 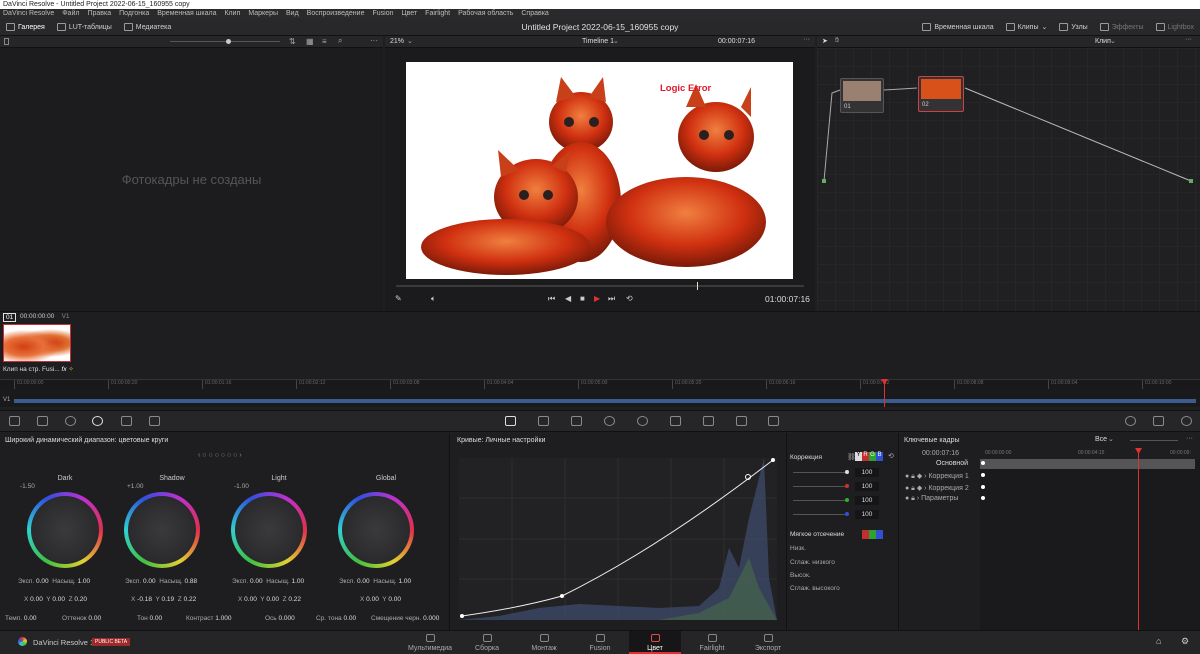 I want to click on color-wheel-dark, so click(x=65, y=530).